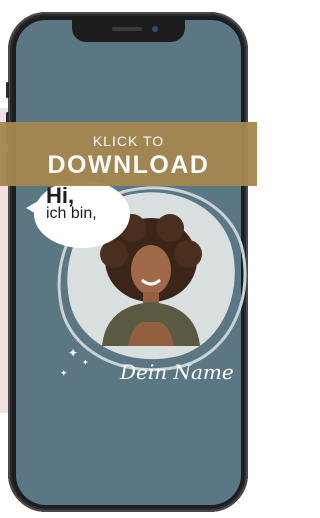  What do you see at coordinates (155, 29) in the screenshot?
I see `camera-icon` at bounding box center [155, 29].